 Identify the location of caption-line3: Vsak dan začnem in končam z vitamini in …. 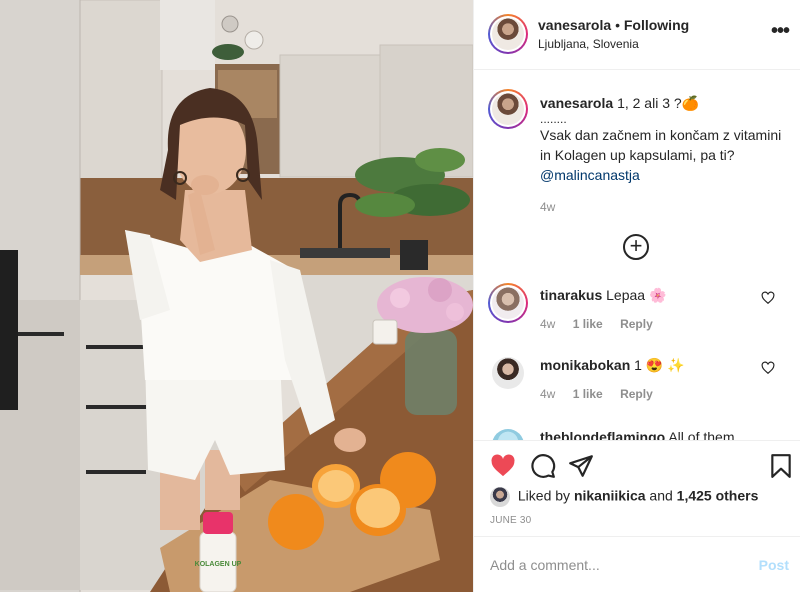
(661, 145).